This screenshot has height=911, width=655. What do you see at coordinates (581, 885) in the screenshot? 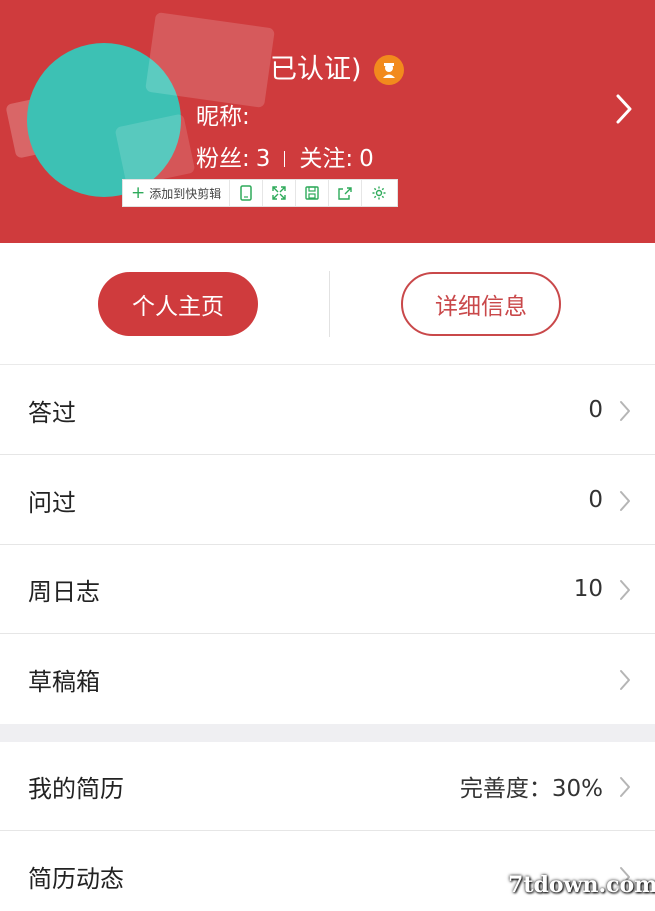
I see `watermark: 7tdown.com` at bounding box center [581, 885].